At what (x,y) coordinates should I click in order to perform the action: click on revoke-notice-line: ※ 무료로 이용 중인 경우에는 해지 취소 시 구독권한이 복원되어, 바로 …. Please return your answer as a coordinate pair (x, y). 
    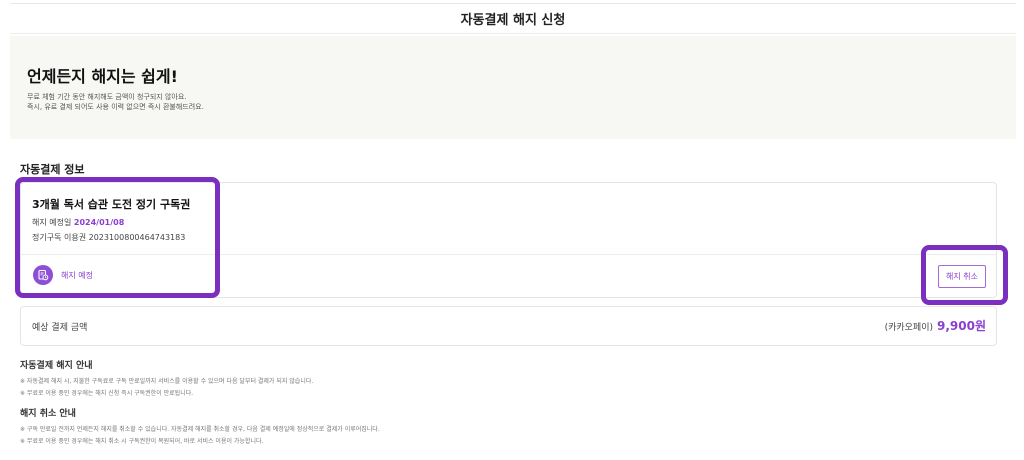
    Looking at the image, I should click on (142, 441).